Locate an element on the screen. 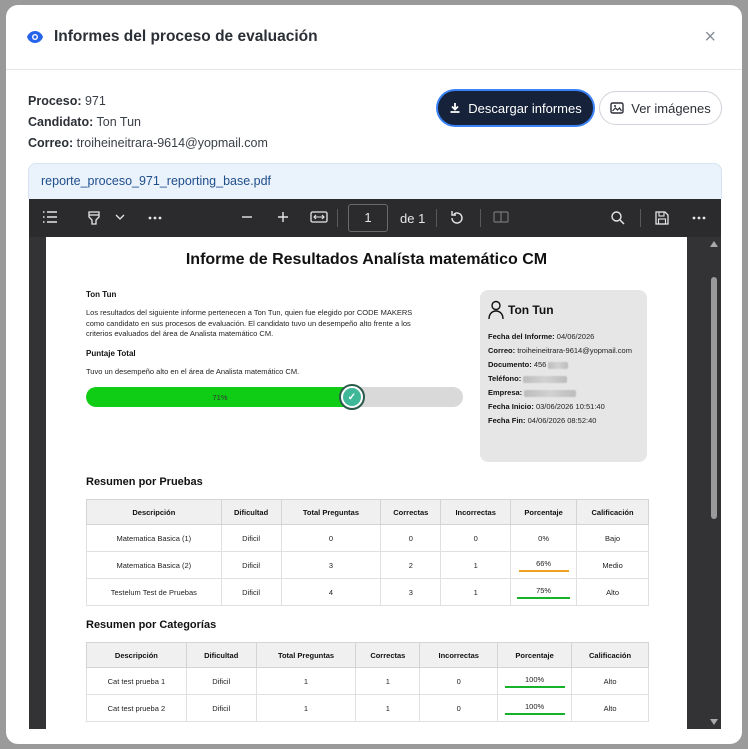 The image size is (748, 749). table-row: Matematica Basica (1) Dificil 0 0 0 0% Bajo is located at coordinates (367, 538).